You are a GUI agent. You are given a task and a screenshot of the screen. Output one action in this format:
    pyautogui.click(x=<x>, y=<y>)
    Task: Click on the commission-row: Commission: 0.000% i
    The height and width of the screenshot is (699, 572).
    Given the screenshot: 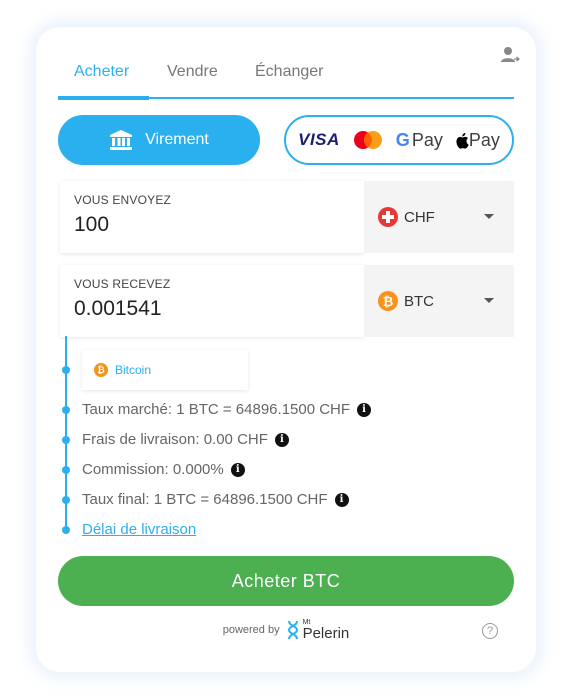 What is the action you would take?
    pyautogui.click(x=163, y=469)
    